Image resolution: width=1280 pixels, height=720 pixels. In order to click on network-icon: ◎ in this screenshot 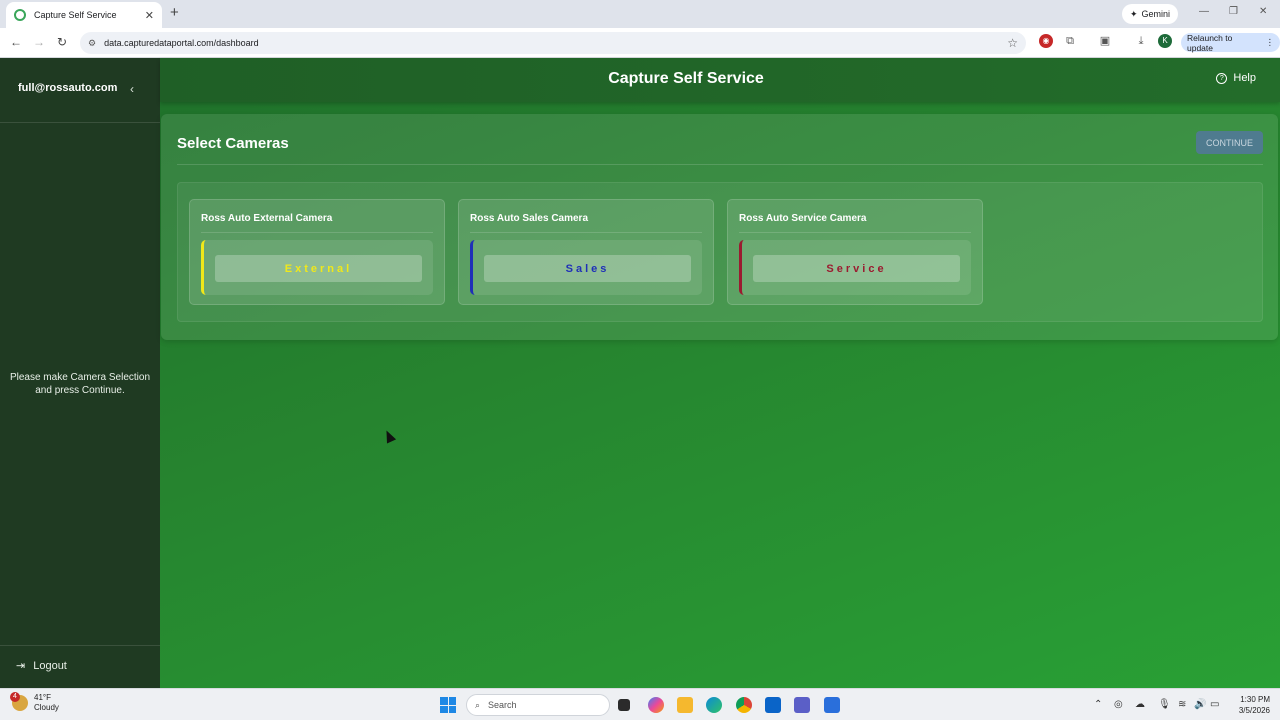, I will do `click(1118, 704)`.